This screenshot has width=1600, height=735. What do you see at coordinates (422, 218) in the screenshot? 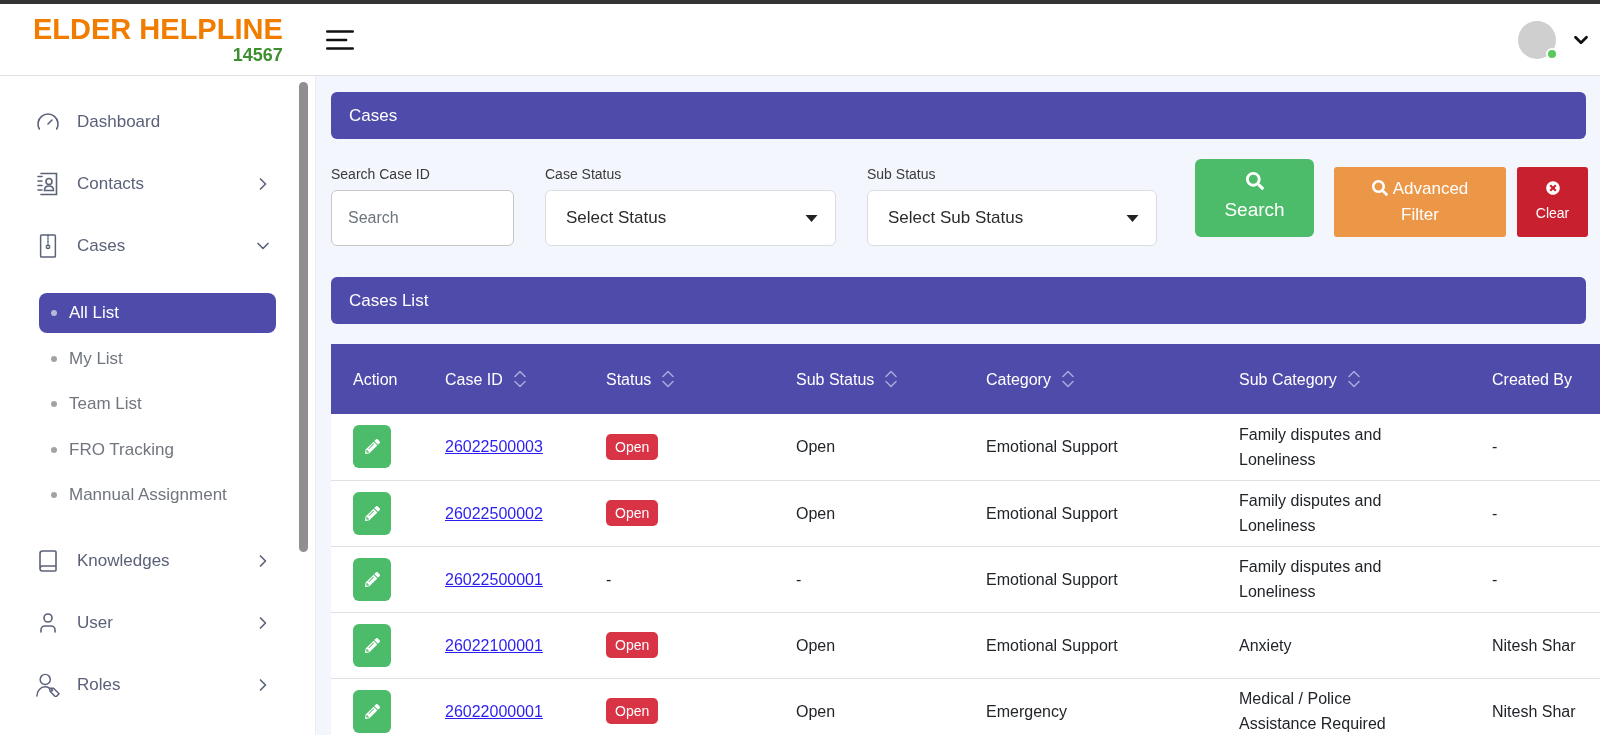
I see `search-field: Search` at bounding box center [422, 218].